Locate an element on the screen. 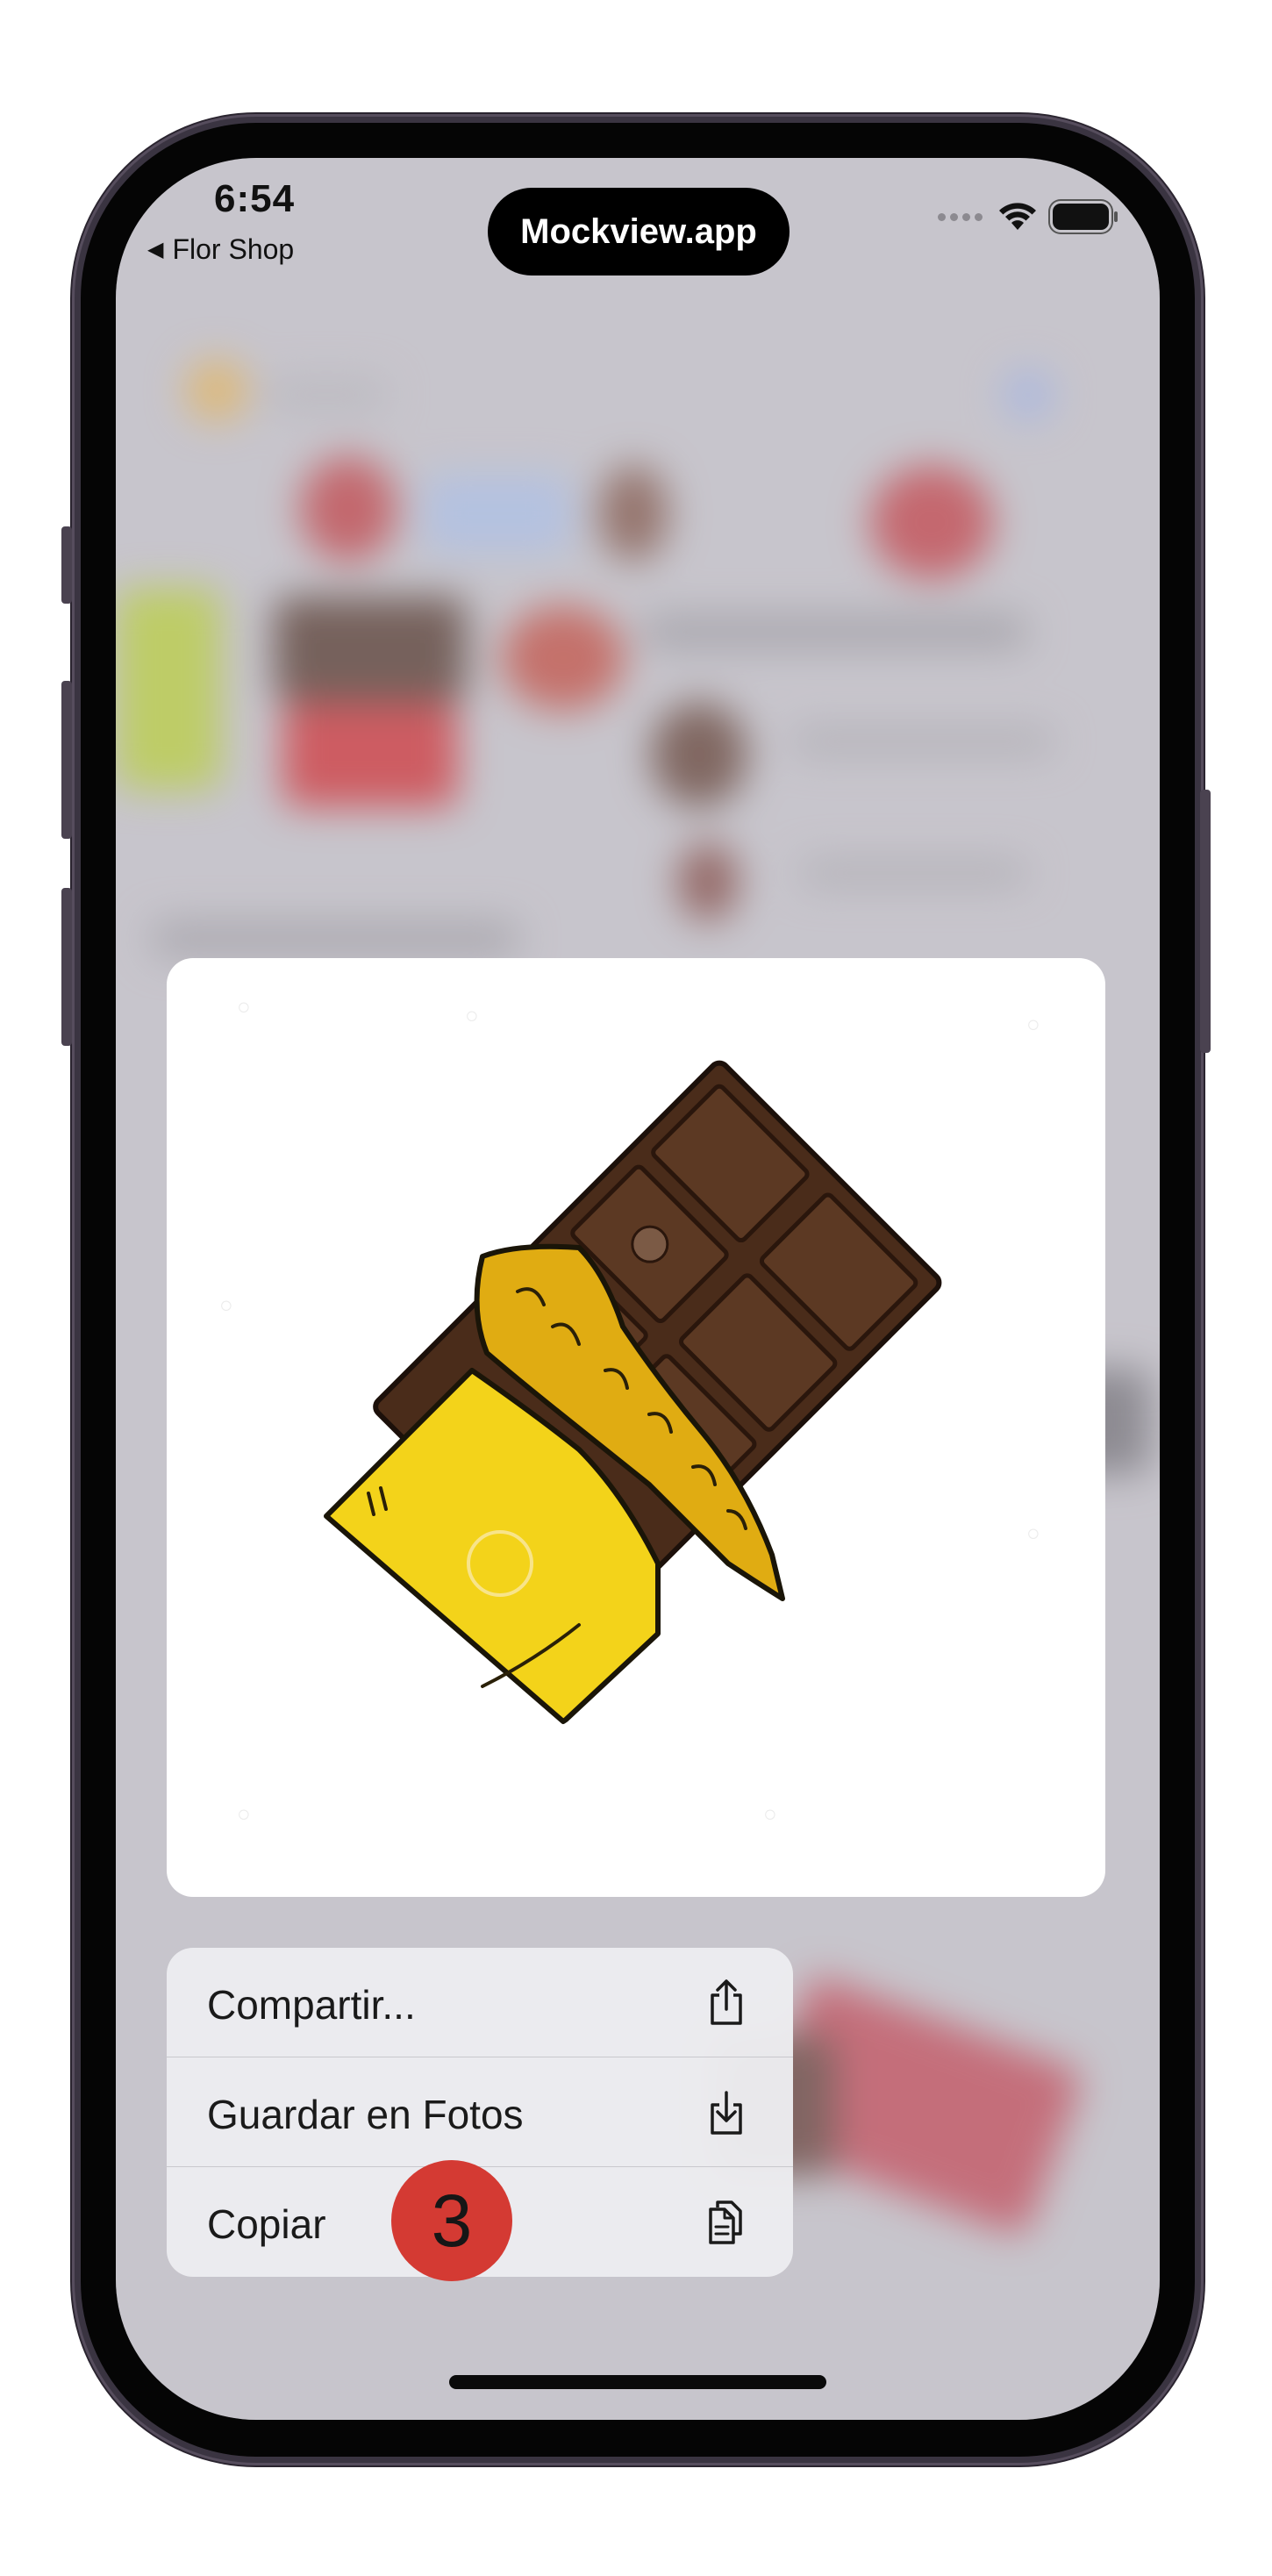 This screenshot has width=1272, height=2576. menu-item-save-to-photos: Guardar en Fotos is located at coordinates (480, 2112).